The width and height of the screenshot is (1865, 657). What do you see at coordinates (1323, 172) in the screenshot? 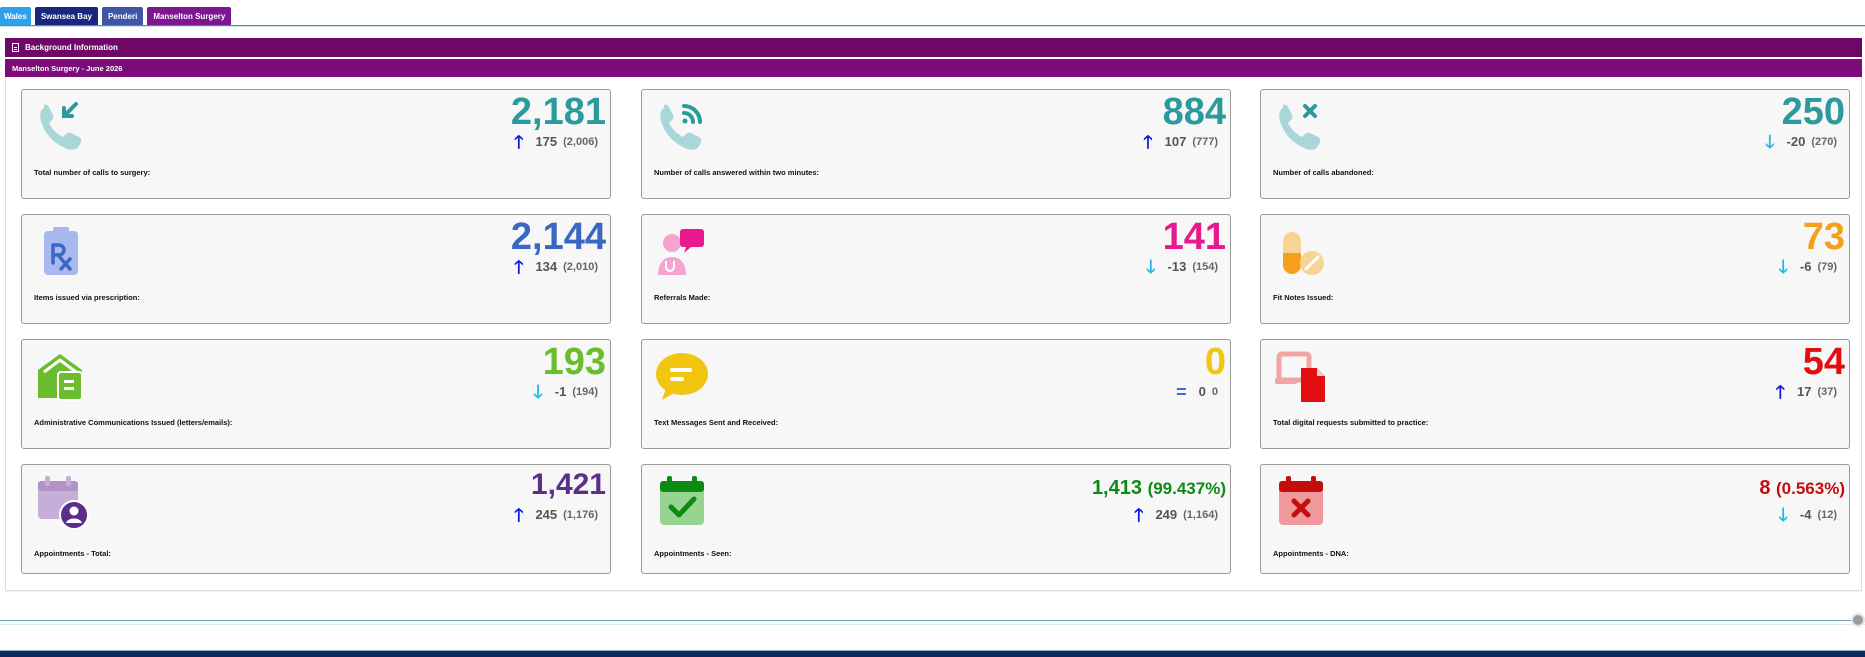
I see `stat-label: Number of calls abandoned:` at bounding box center [1323, 172].